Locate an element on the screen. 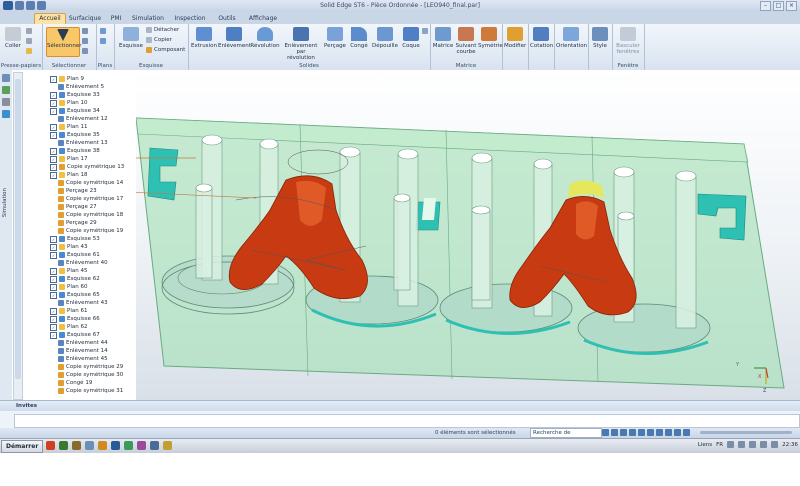 The width and height of the screenshot is (800, 486). minimize-icon: – is located at coordinates (765, 6).